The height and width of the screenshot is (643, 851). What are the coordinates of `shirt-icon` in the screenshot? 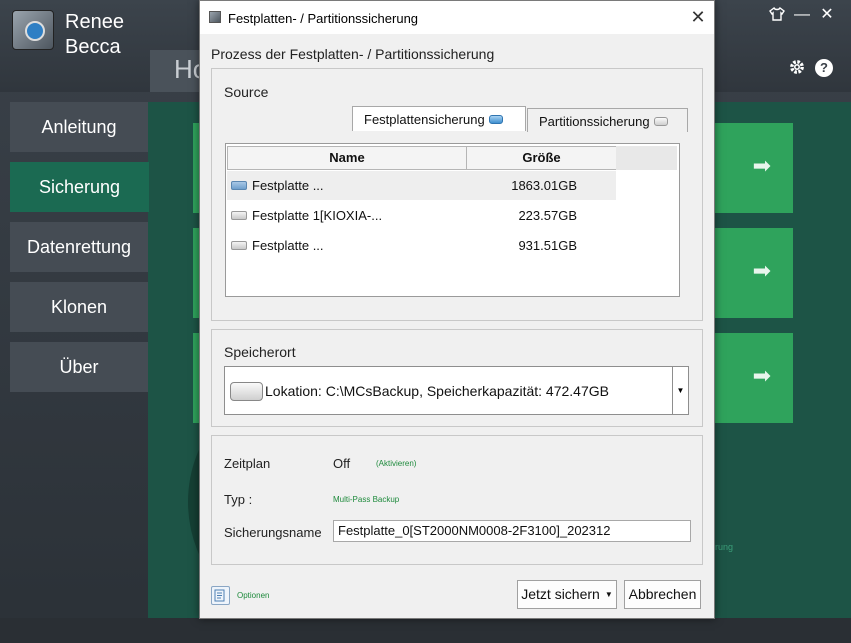 It's located at (777, 16).